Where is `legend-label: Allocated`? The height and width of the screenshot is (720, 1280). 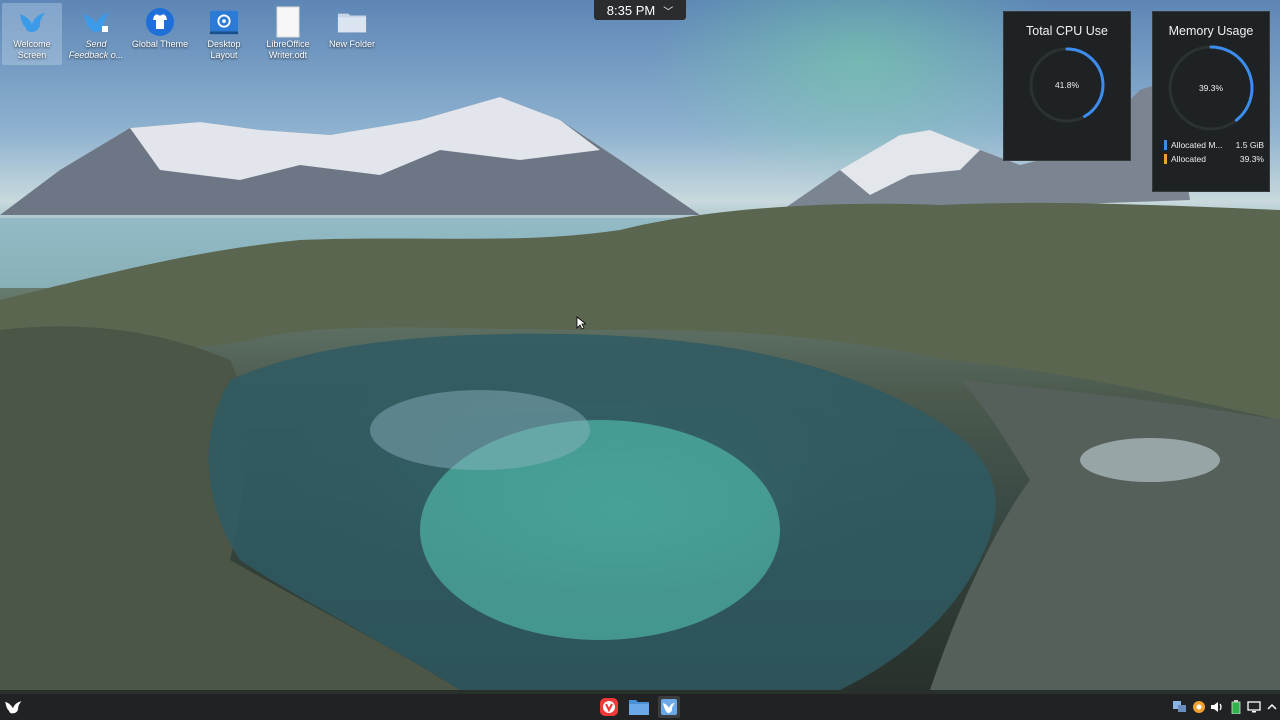
legend-label: Allocated is located at coordinates (1188, 159).